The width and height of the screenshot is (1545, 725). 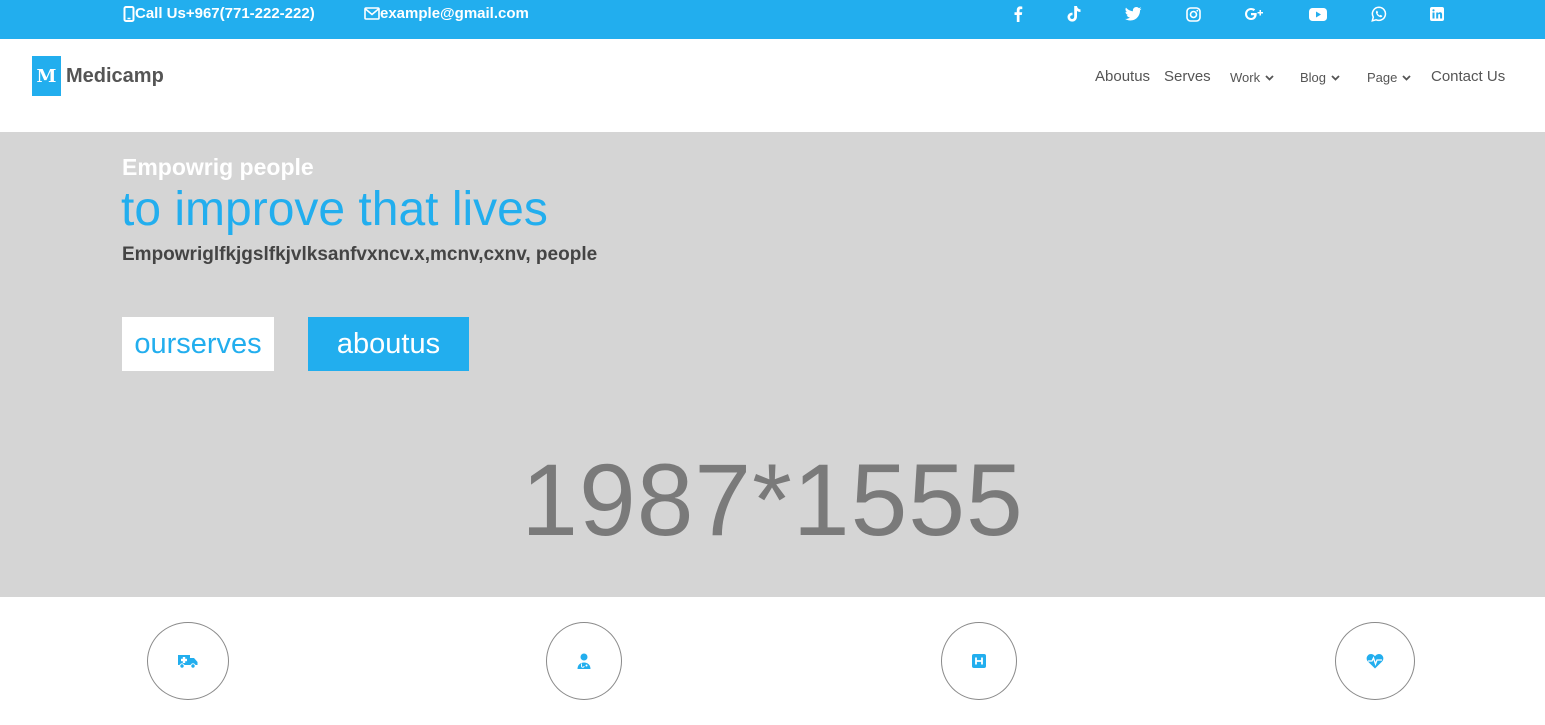 I want to click on logo-text: Medicamp, so click(x=115, y=76).